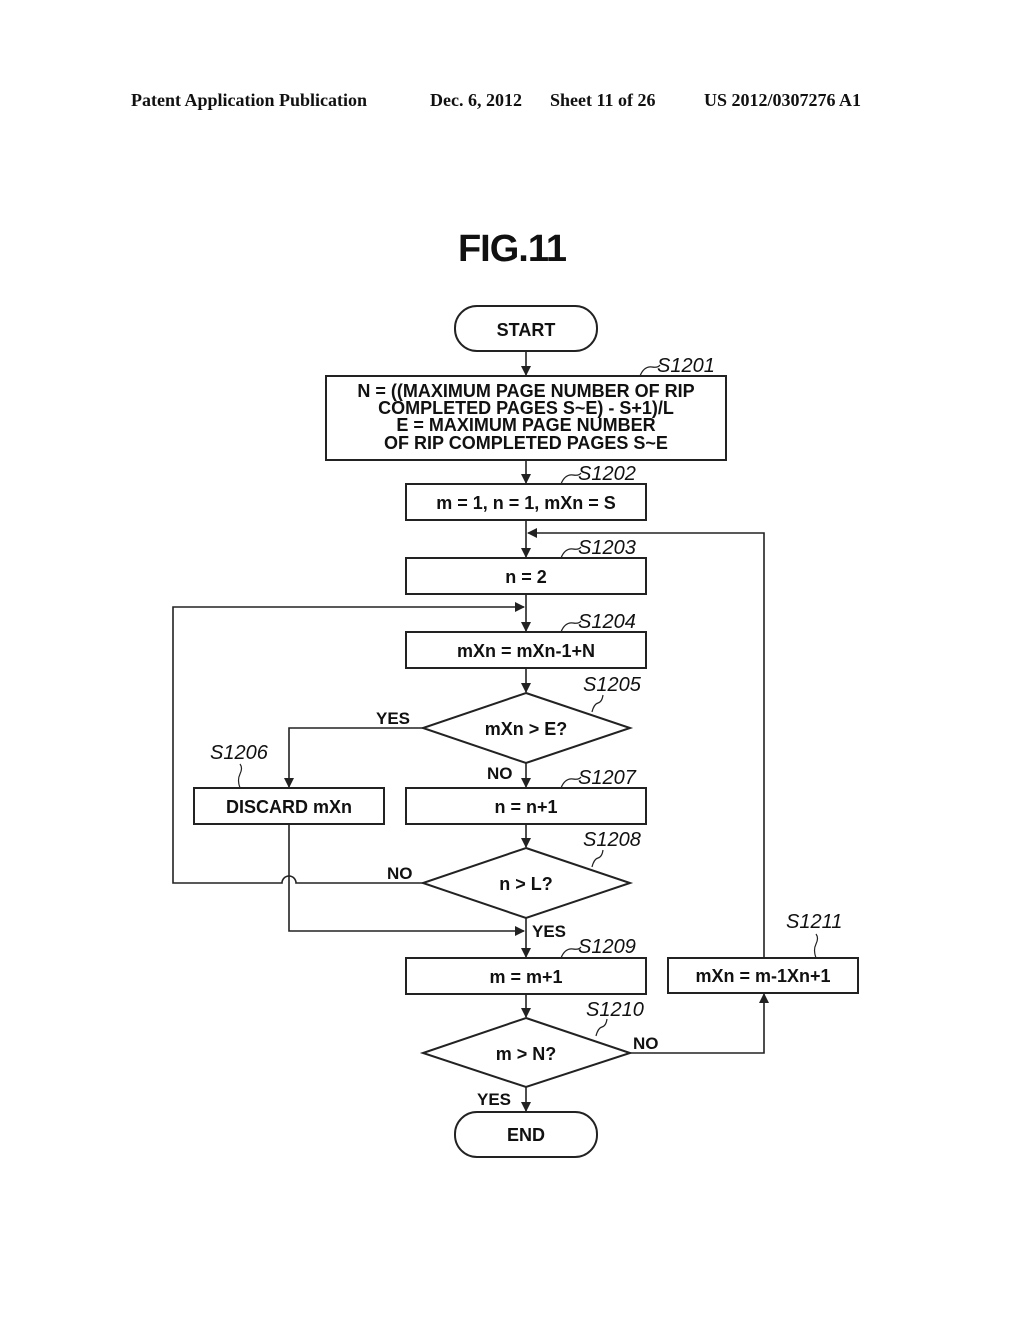 The height and width of the screenshot is (1320, 1024). I want to click on start-text: START, so click(526, 330).